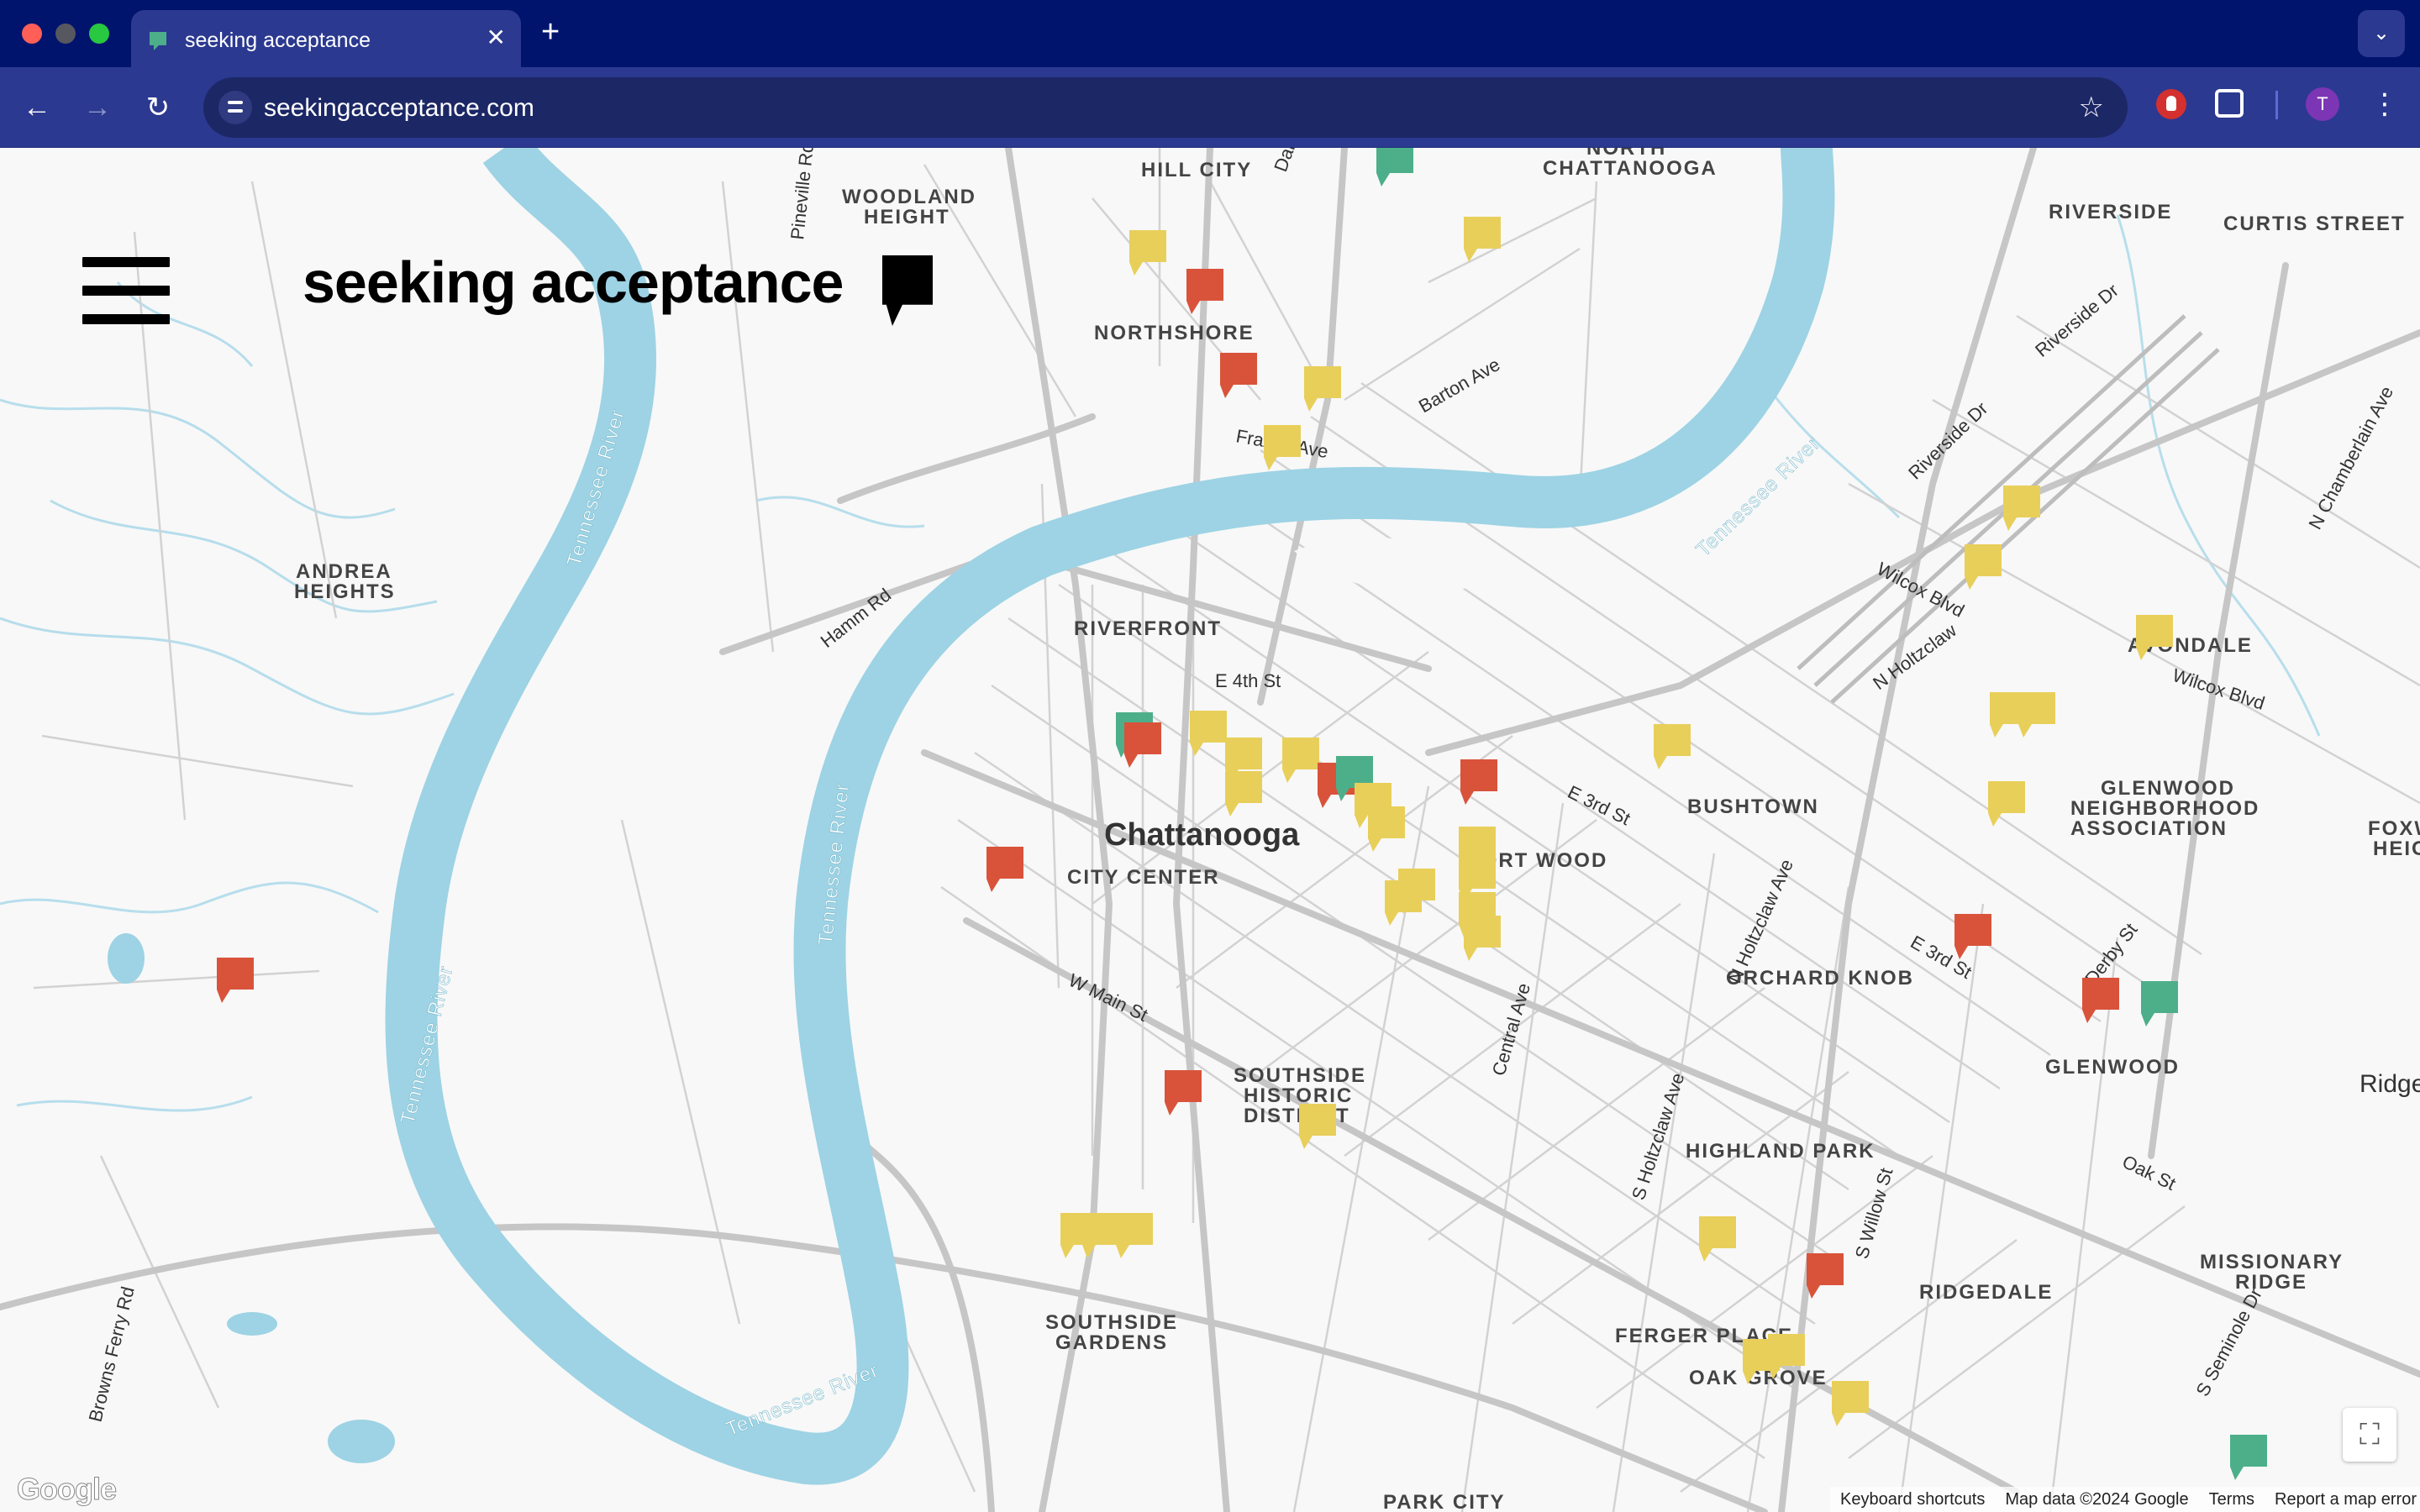  Describe the element at coordinates (1444, 1501) in the screenshot. I see `map-label: PARK CITY` at that location.